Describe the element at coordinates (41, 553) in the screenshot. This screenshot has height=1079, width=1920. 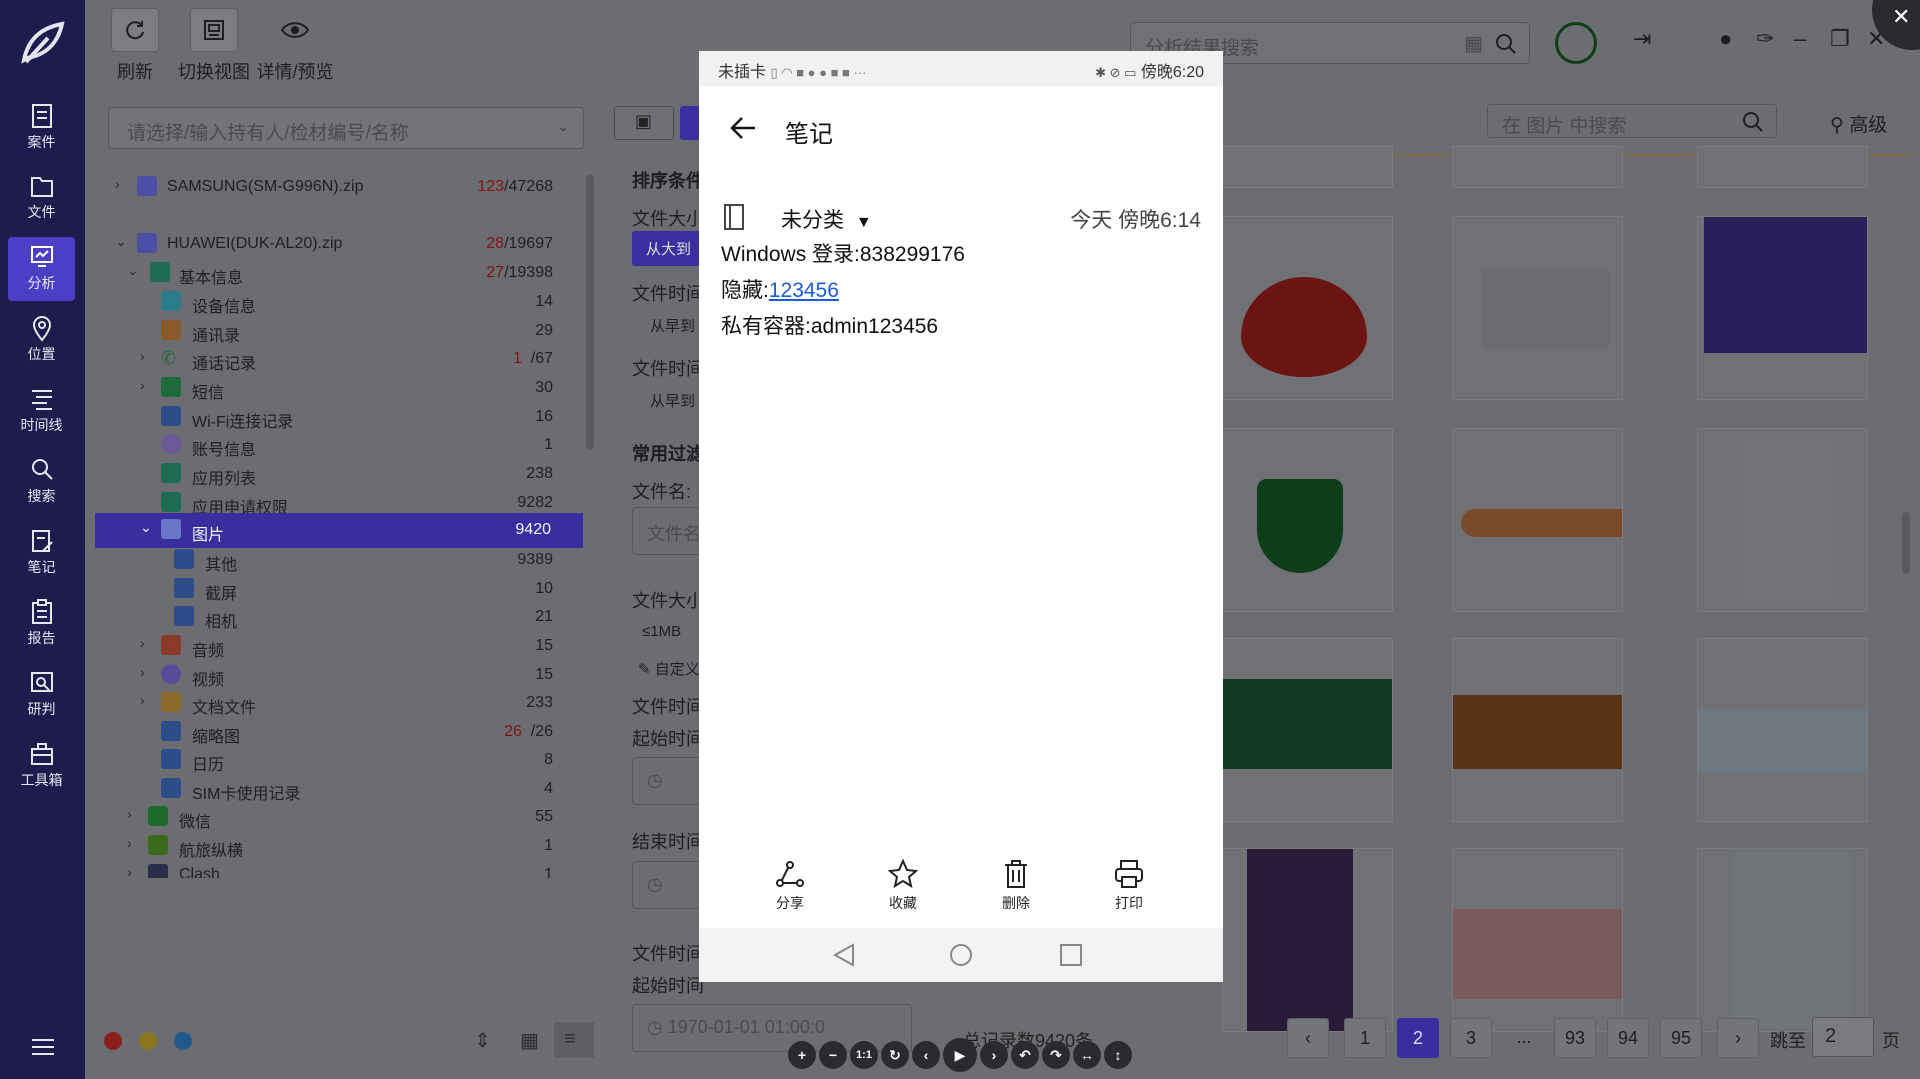
I see `nav-note: 笔记` at that location.